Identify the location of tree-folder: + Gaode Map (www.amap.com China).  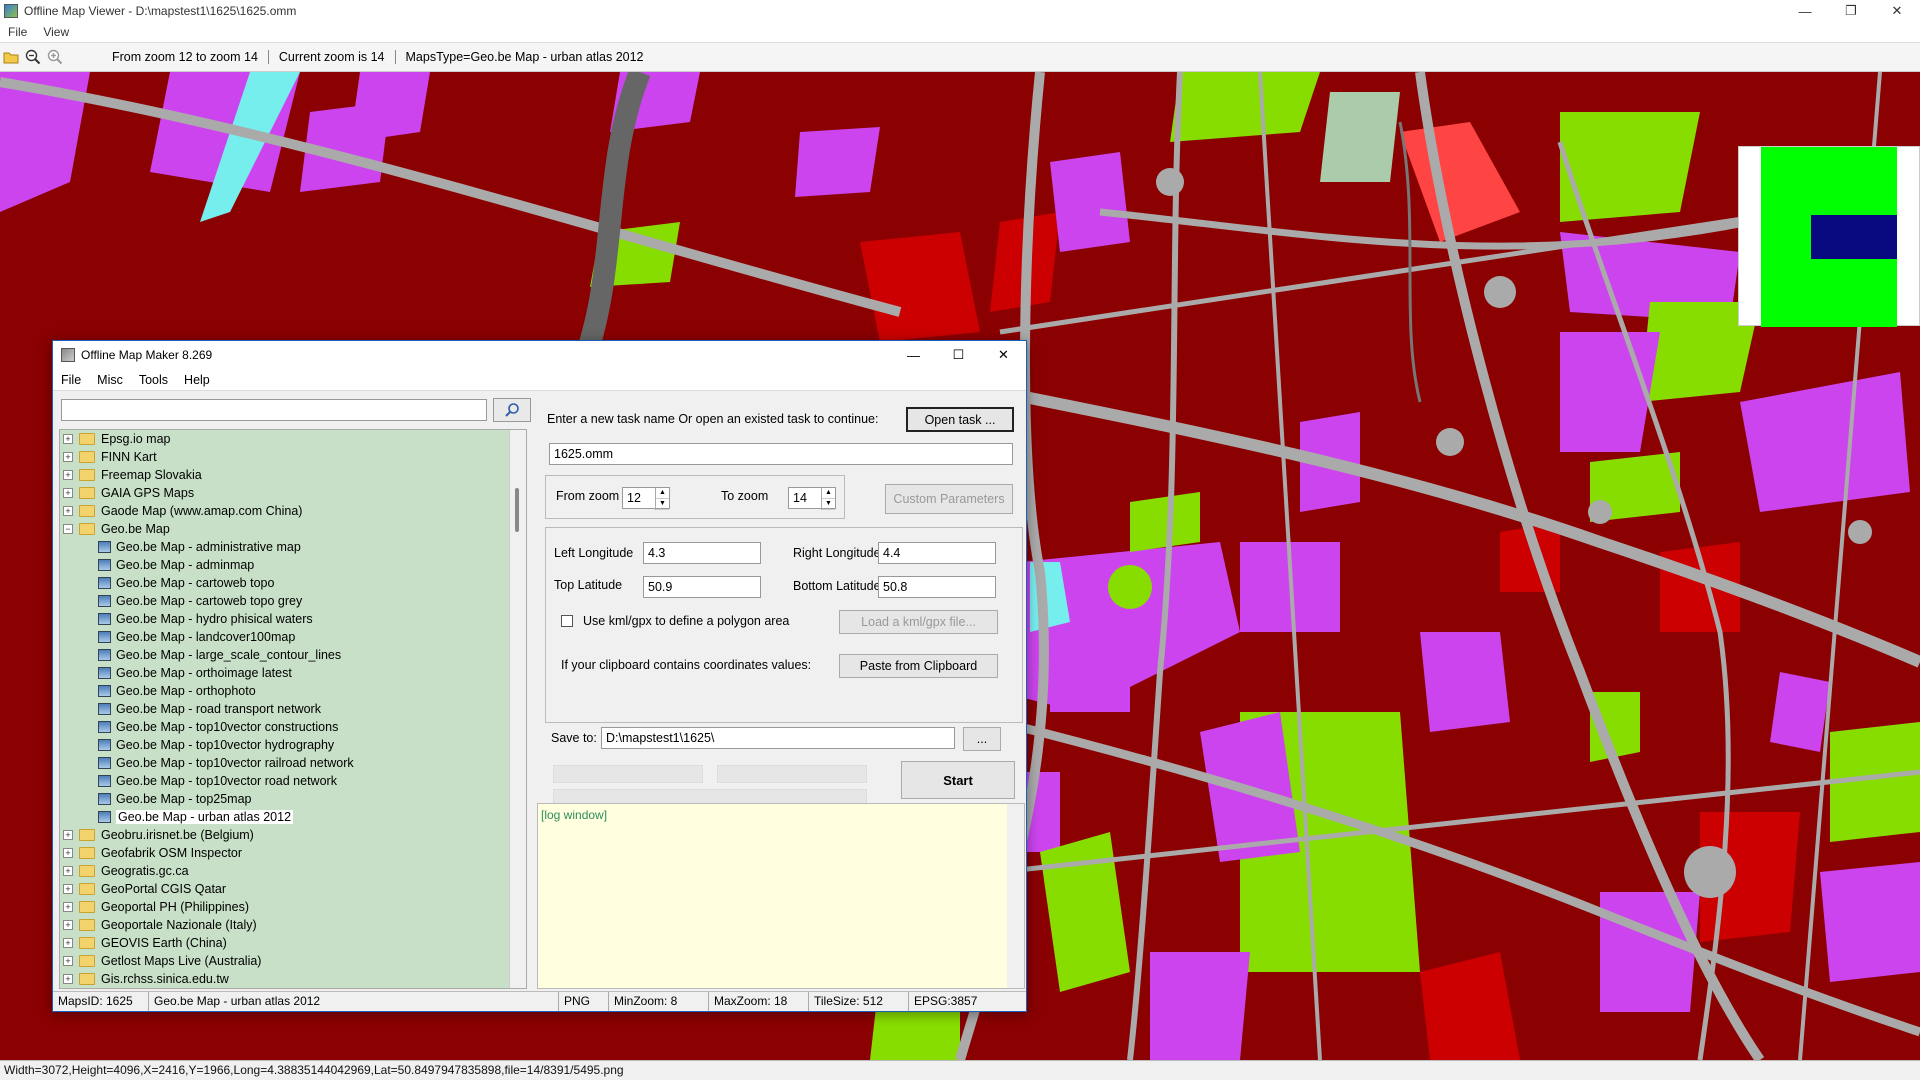
(293, 511).